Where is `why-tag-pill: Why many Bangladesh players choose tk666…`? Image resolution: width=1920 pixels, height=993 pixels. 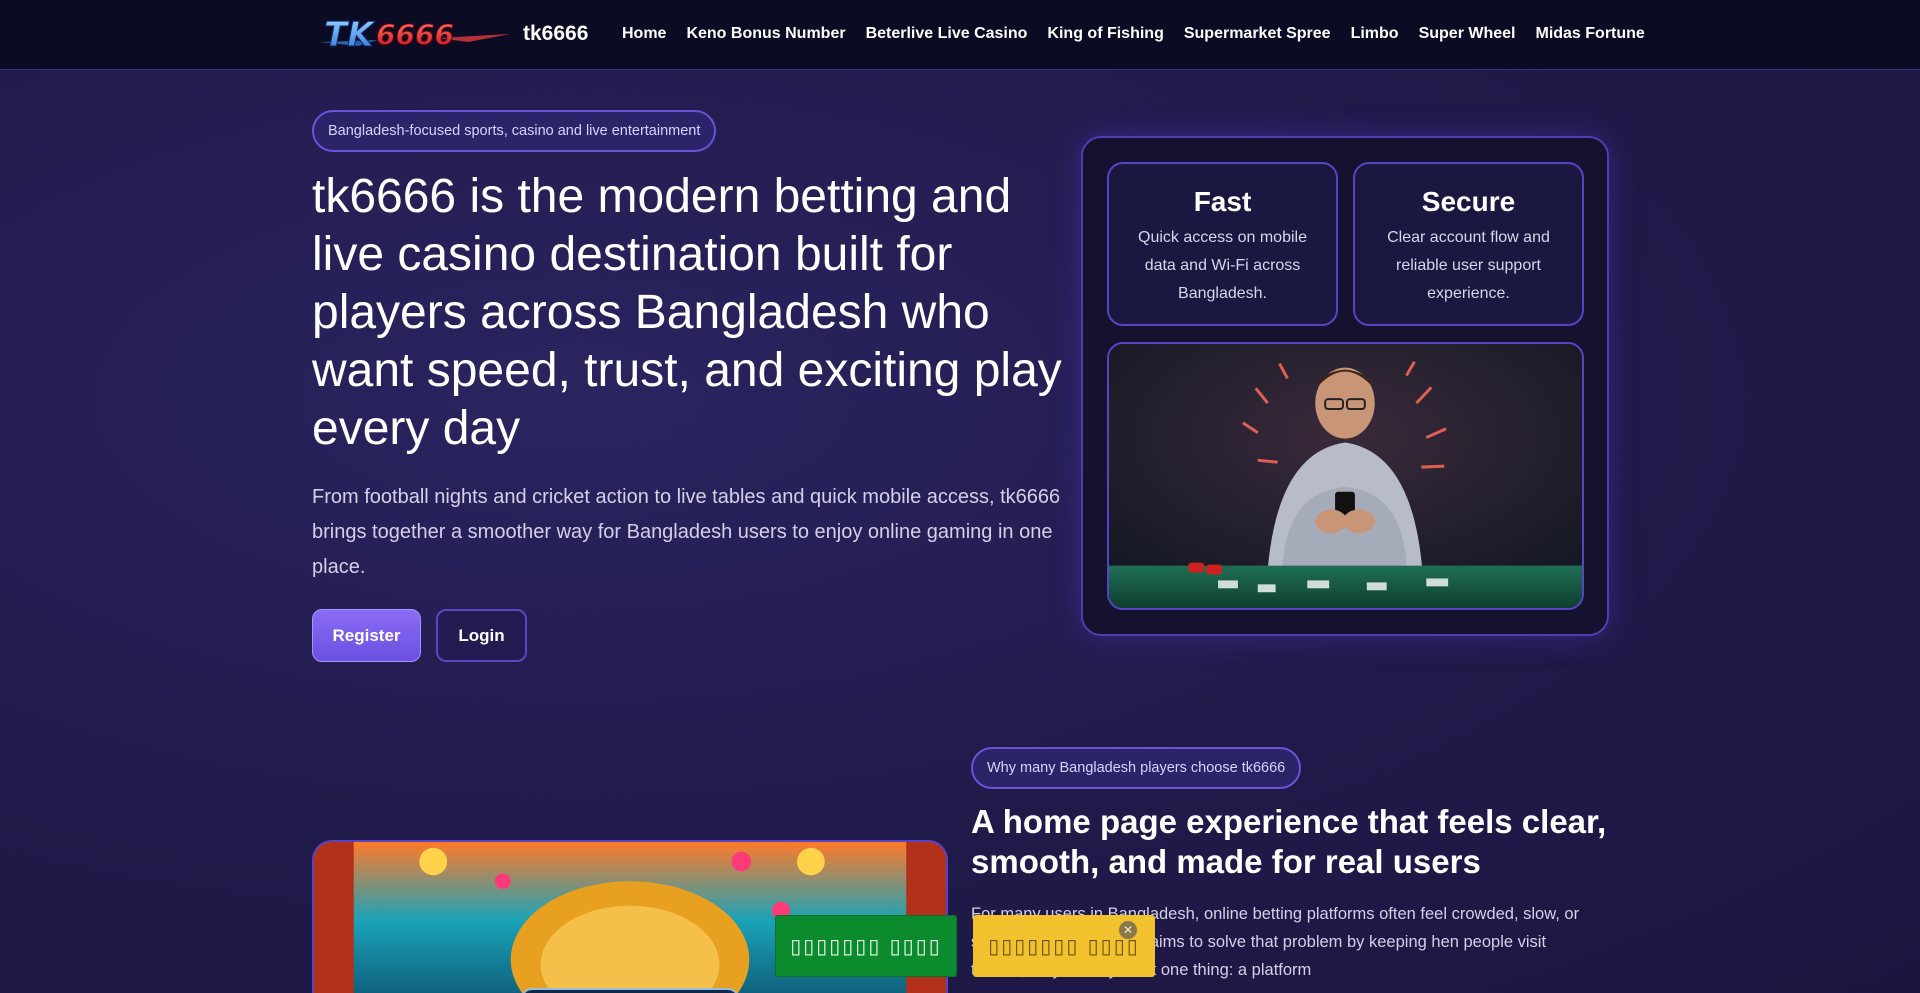
why-tag-pill: Why many Bangladesh players choose tk666… is located at coordinates (1136, 768).